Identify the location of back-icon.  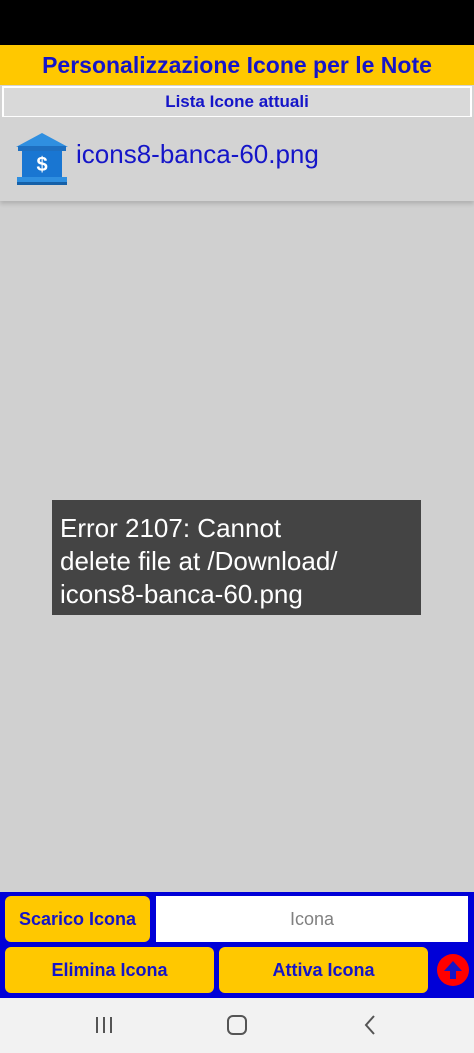
(369, 1025).